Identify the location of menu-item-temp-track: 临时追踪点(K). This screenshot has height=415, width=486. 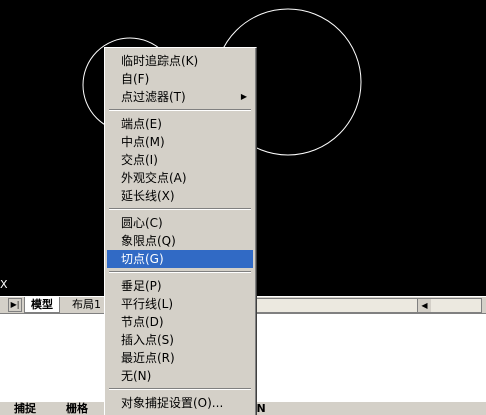
(180, 61).